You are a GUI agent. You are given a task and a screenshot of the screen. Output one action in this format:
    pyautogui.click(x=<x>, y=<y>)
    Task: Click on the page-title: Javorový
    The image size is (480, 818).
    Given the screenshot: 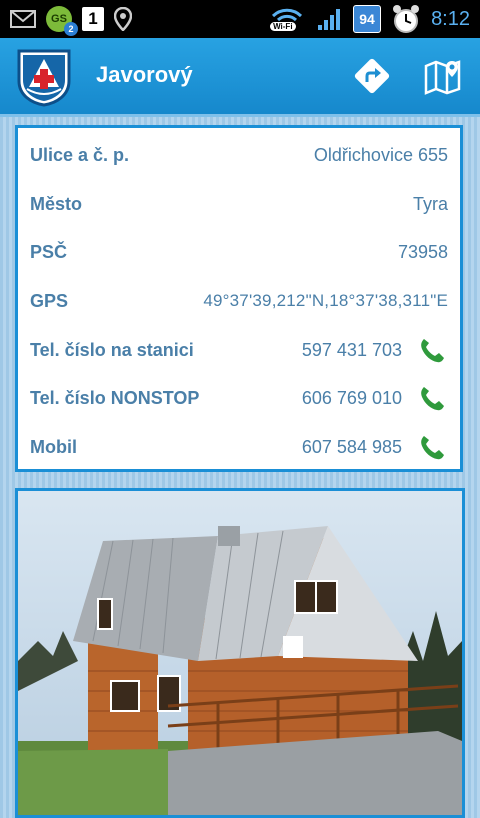 What is the action you would take?
    pyautogui.click(x=144, y=74)
    